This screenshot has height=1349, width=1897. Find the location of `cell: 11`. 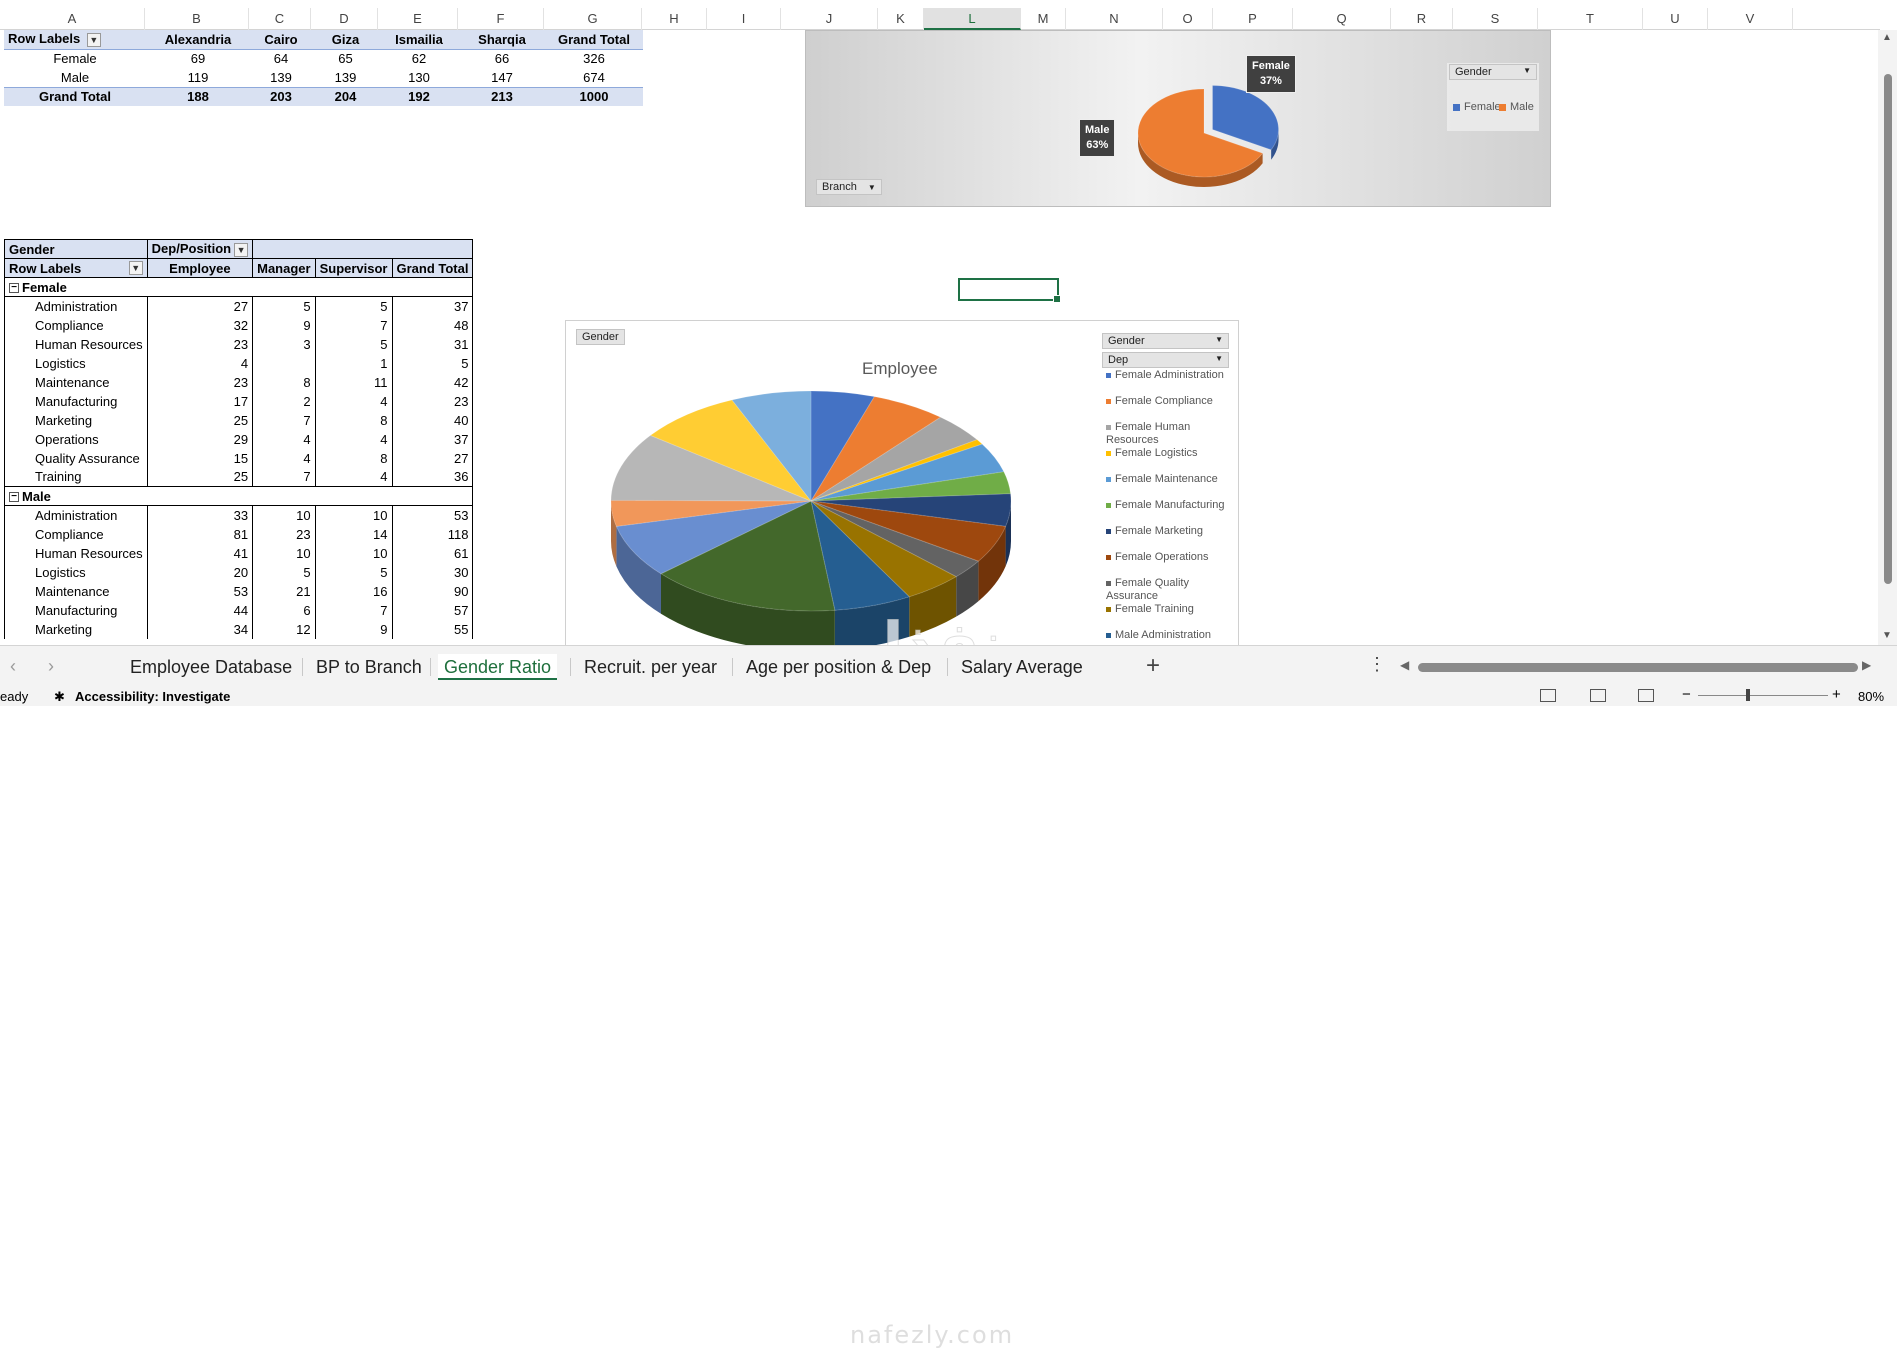

cell: 11 is located at coordinates (353, 382).